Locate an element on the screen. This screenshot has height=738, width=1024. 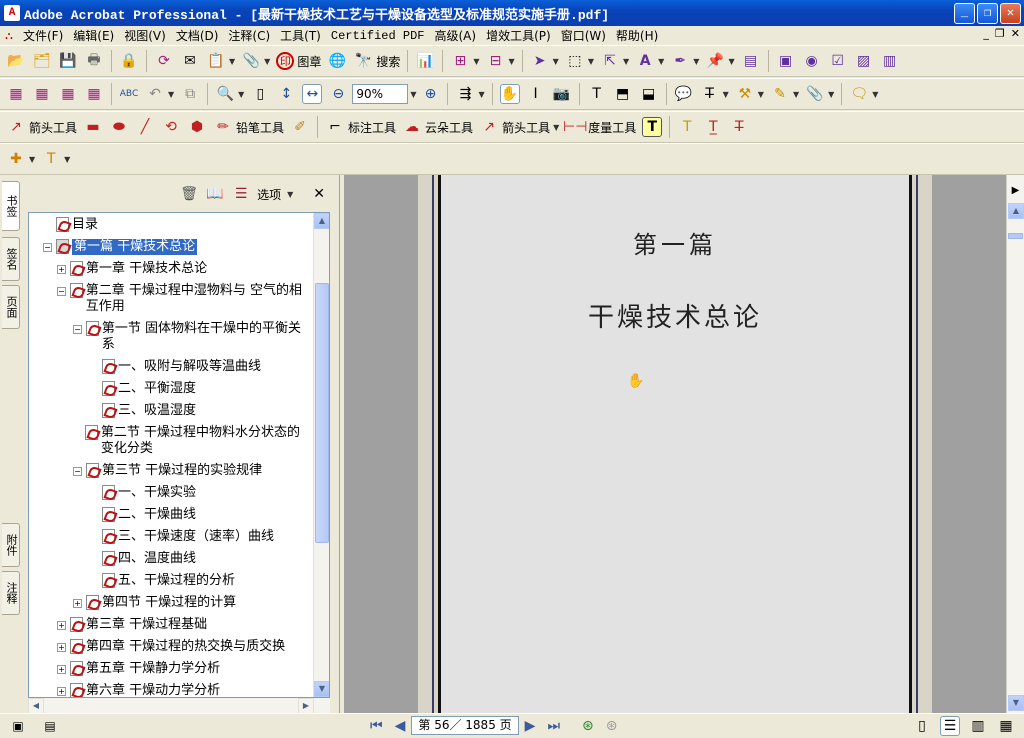
object-select-button: ⇱ ▼ is located at coordinates (614, 61).